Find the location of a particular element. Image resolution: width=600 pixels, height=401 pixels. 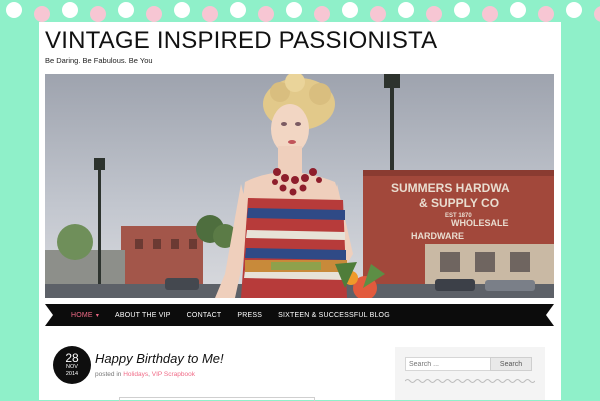

nav-item-label: ABOUT THE VIP is located at coordinates (143, 315).